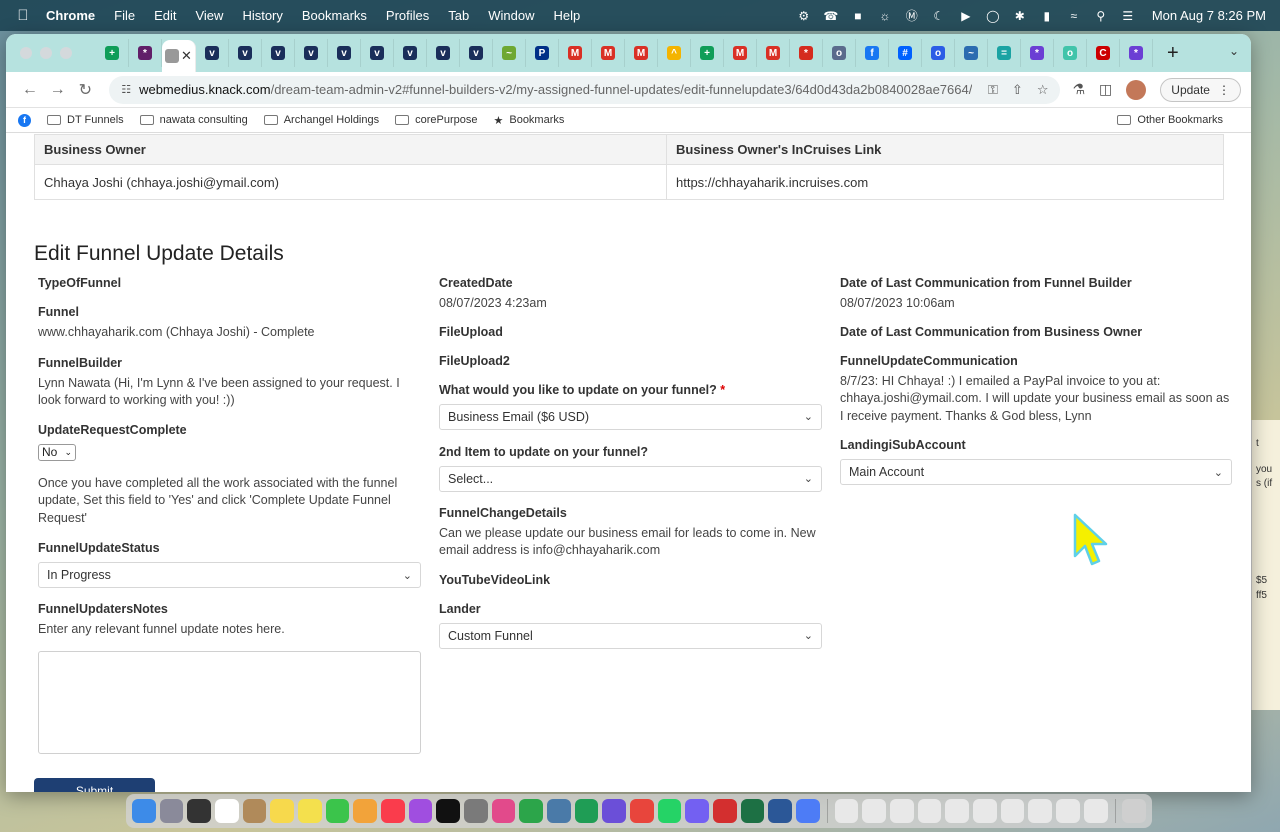  I want to click on close-window-button, so click(26, 53).